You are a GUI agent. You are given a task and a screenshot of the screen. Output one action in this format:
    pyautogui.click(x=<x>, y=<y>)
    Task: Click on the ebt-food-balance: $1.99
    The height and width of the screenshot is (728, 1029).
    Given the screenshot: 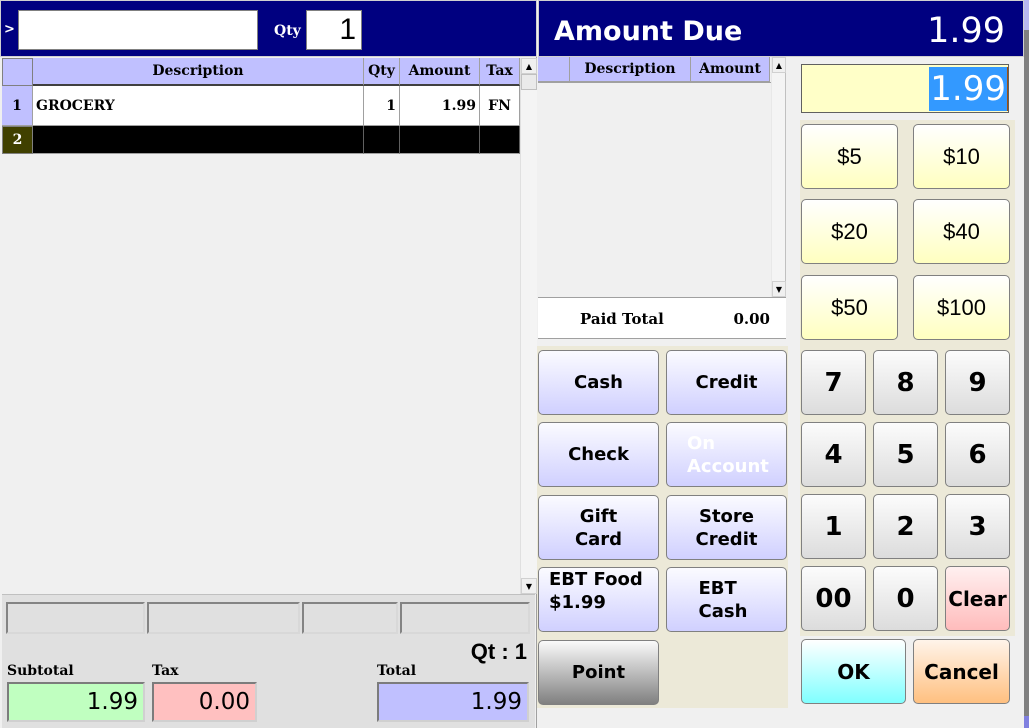 What is the action you would take?
    pyautogui.click(x=577, y=602)
    